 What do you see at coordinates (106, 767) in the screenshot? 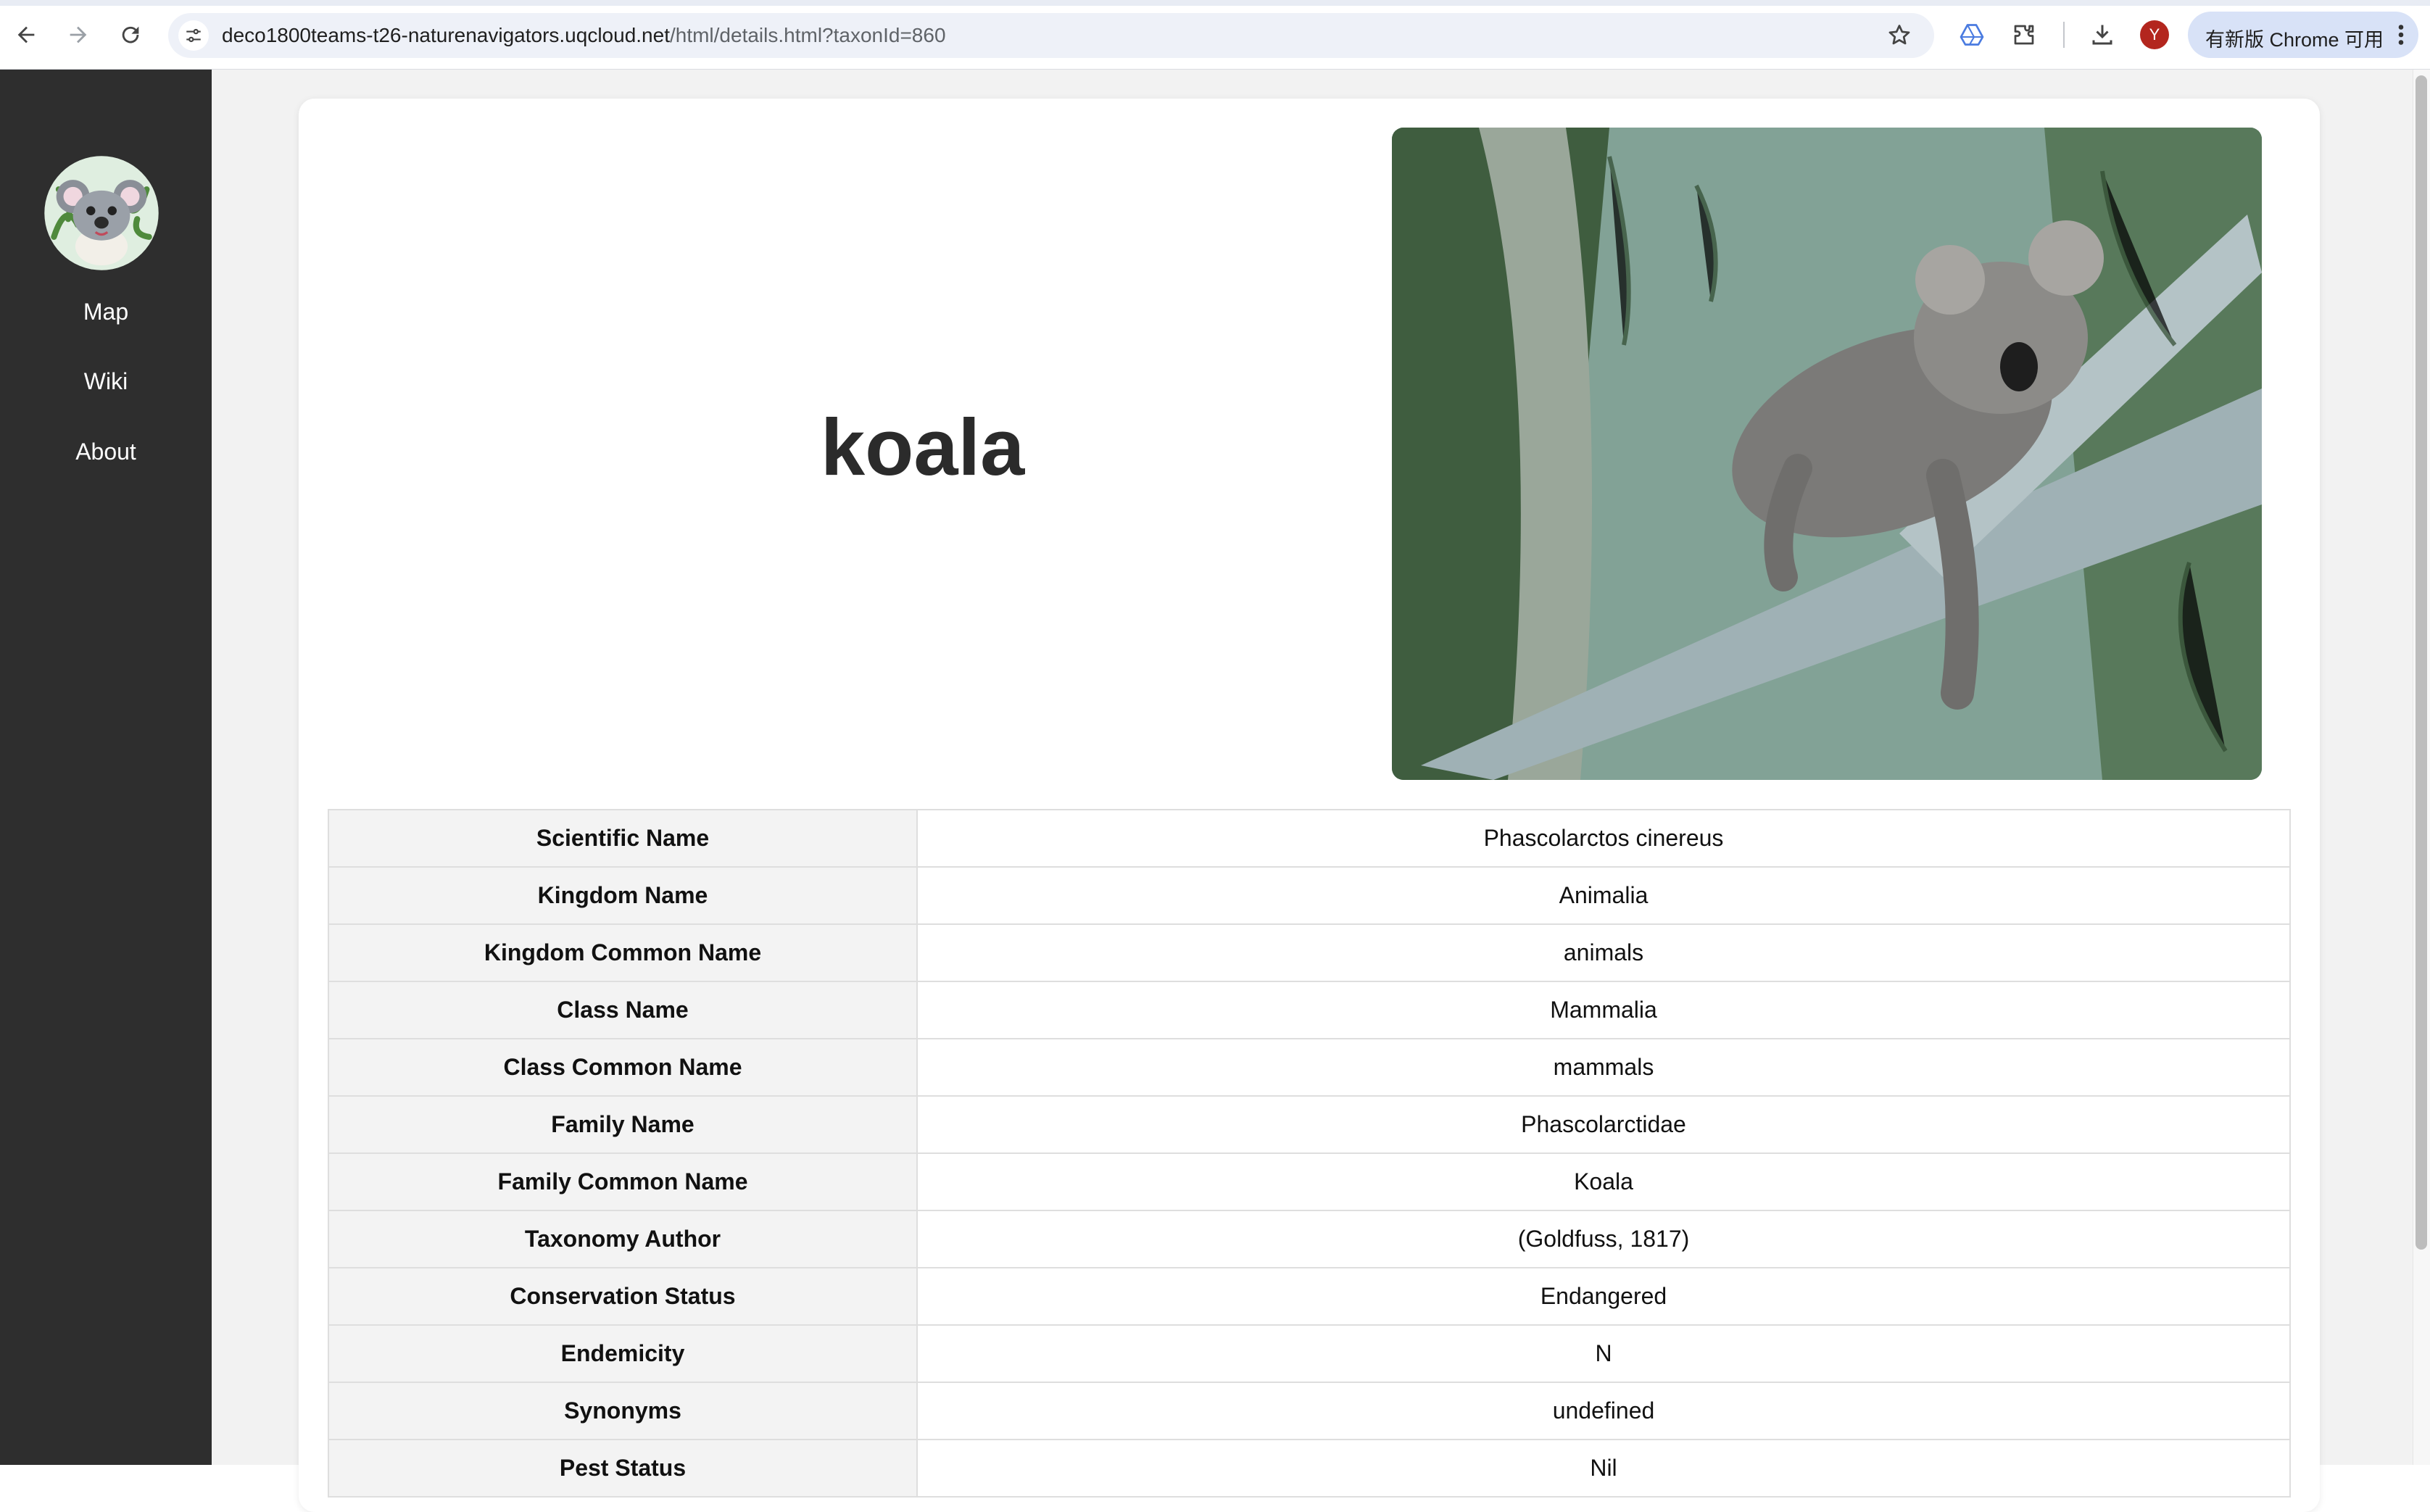
I see `sidebar: Map Wiki About` at bounding box center [106, 767].